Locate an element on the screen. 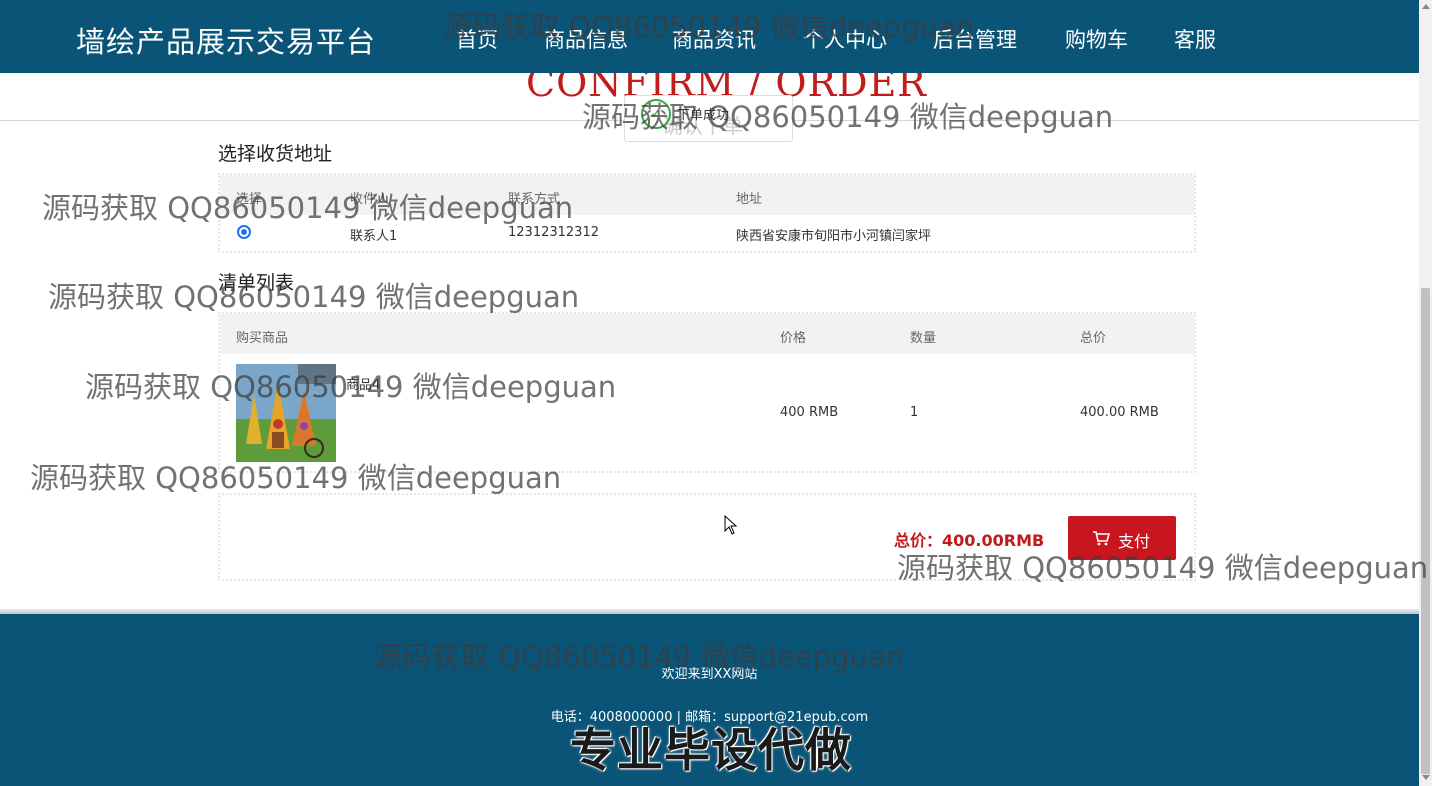  product-quantity: 1 is located at coordinates (914, 412).